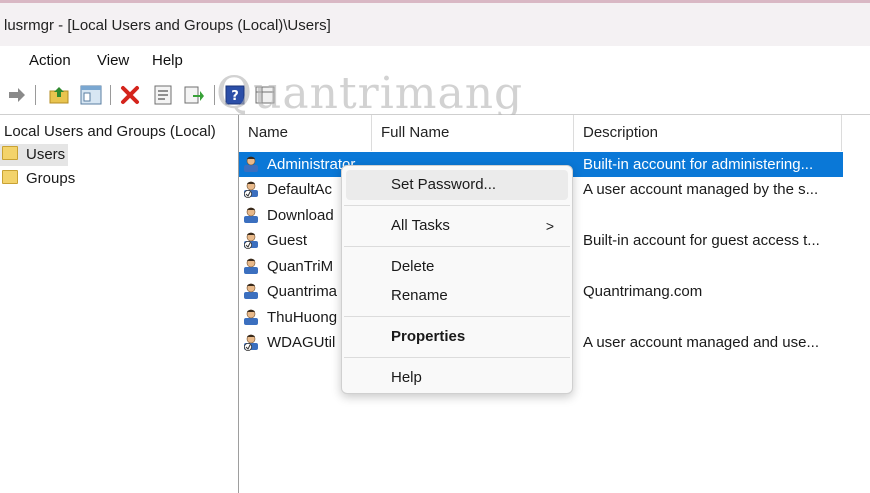 The height and width of the screenshot is (493, 870). Describe the element at coordinates (51, 178) in the screenshot. I see `tree-item-label: Groups` at that location.